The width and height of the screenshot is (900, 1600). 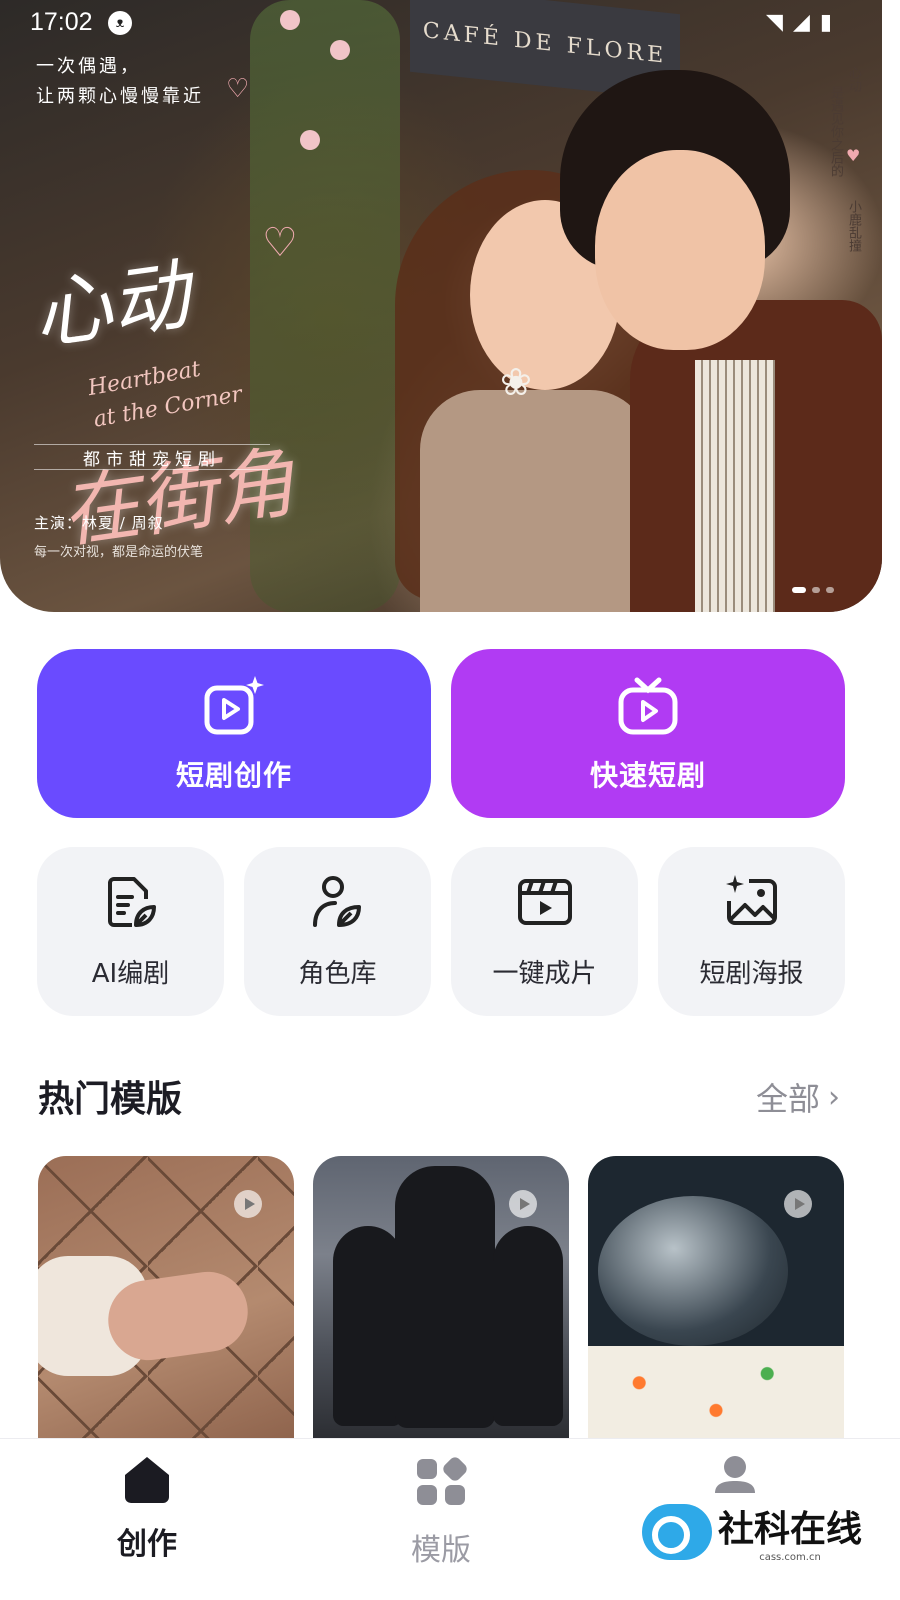 I want to click on script-pen-icon, so click(x=131, y=902).